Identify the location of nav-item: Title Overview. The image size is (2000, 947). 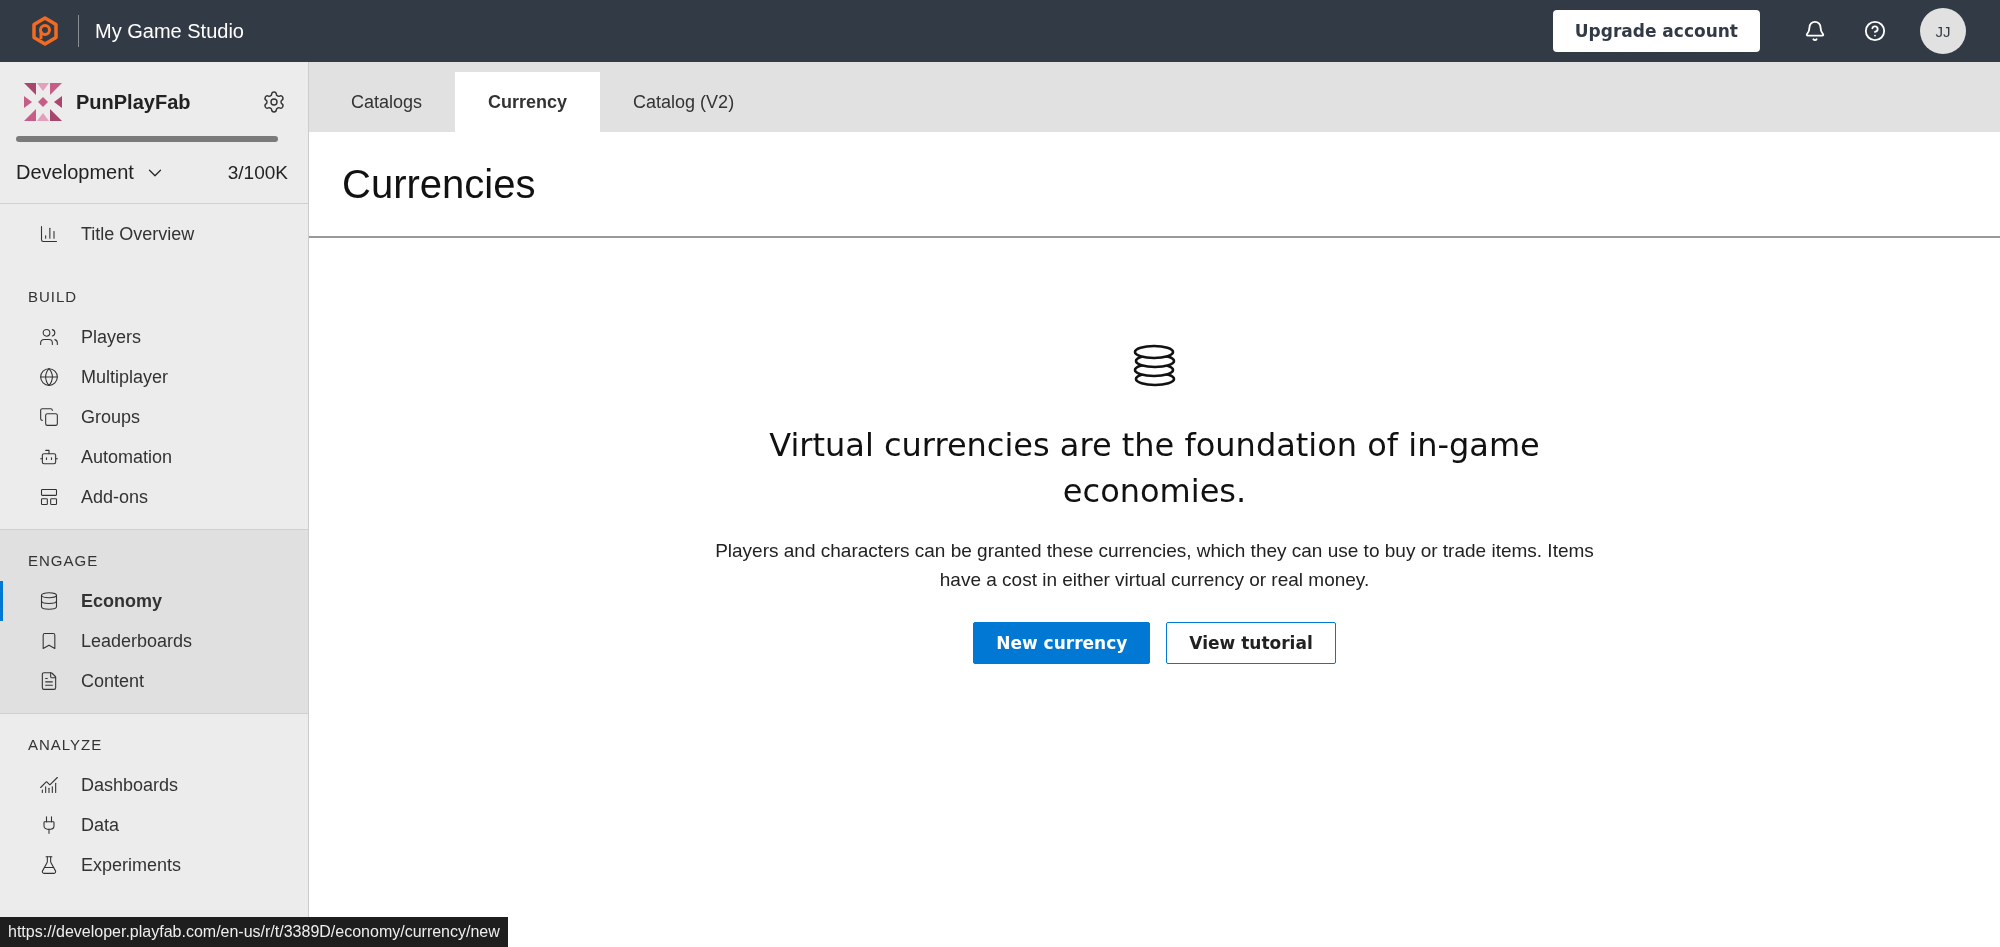
(154, 234).